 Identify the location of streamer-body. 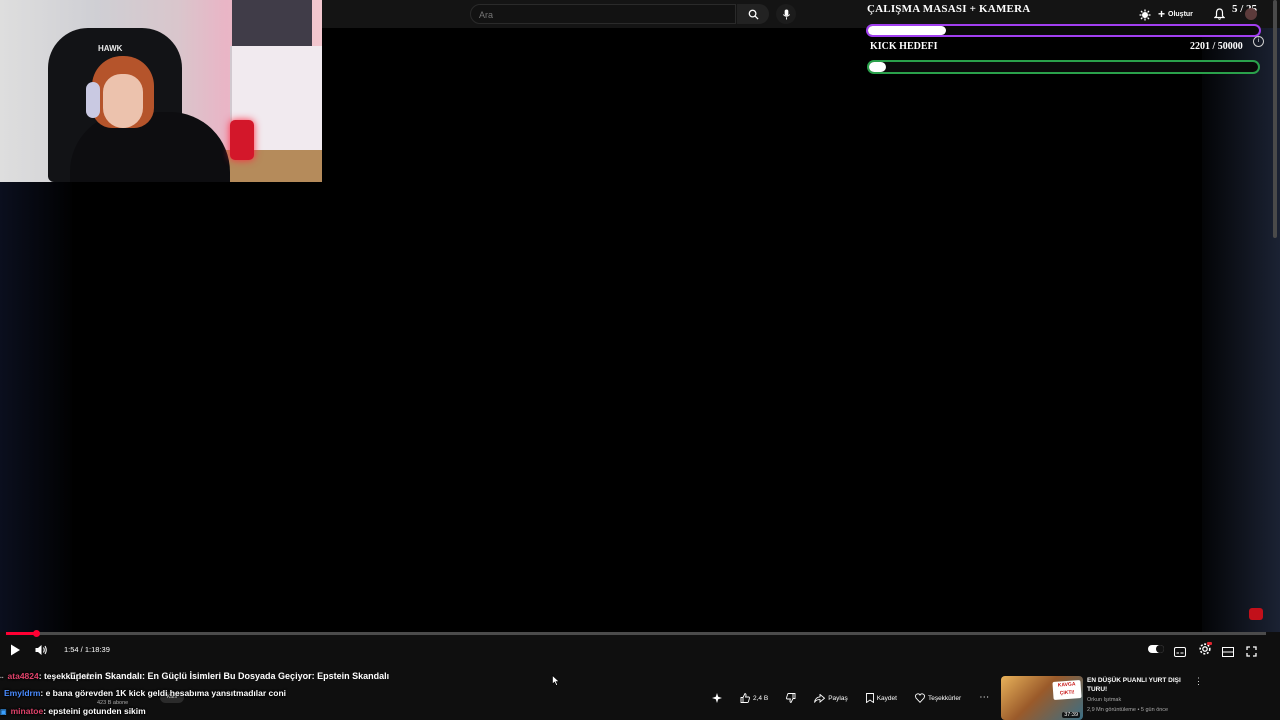
(150, 147).